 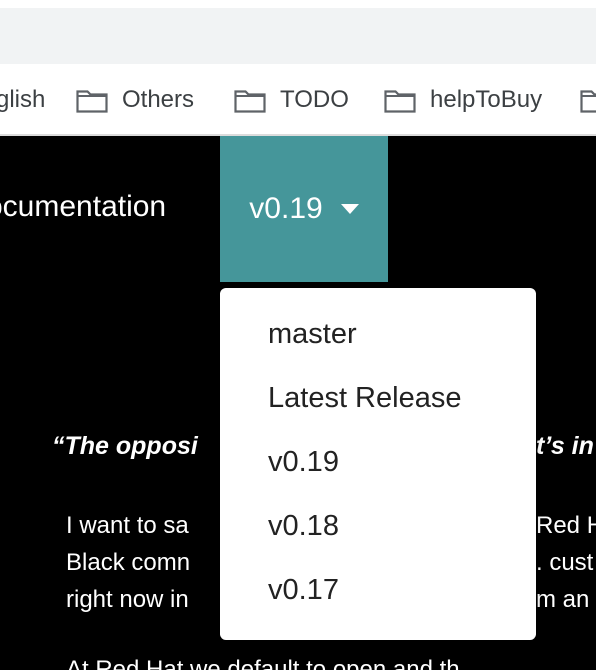 I want to click on bookmarks-bar: glish Others TODO helpToBuy, so click(x=298, y=101).